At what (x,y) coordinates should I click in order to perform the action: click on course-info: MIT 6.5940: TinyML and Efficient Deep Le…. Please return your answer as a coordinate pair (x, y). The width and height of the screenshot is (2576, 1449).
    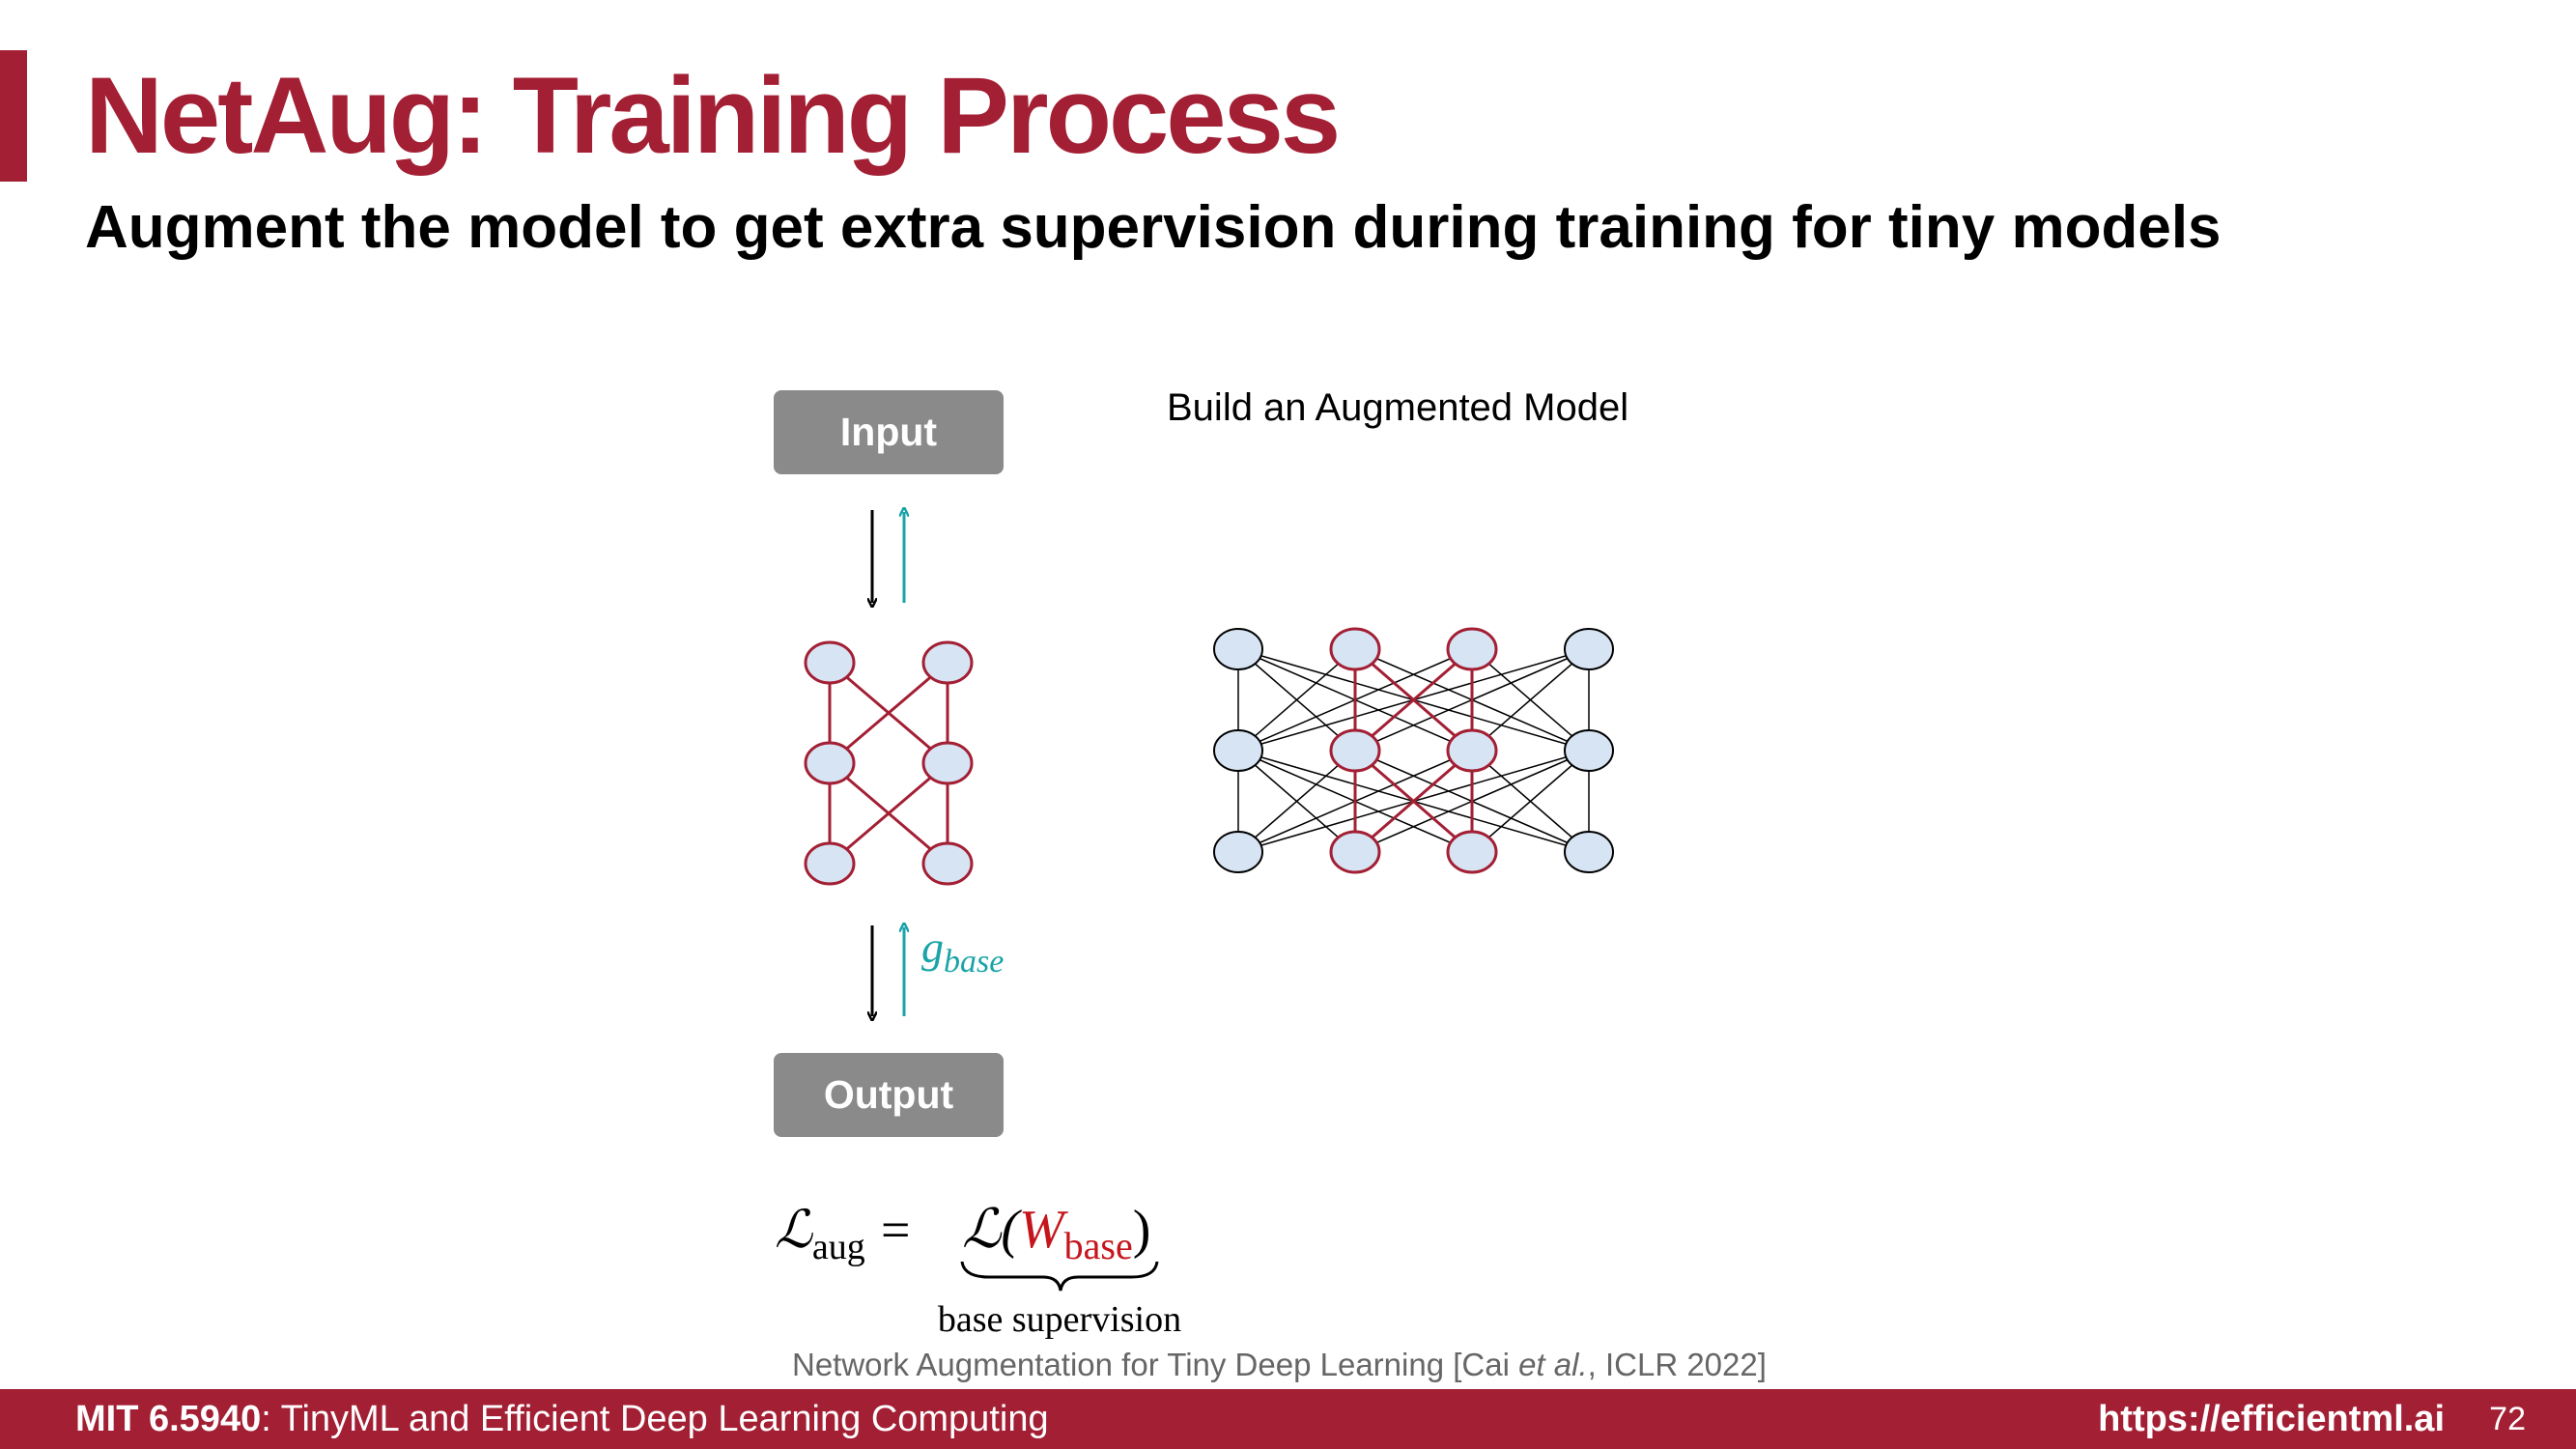
    Looking at the image, I should click on (562, 1419).